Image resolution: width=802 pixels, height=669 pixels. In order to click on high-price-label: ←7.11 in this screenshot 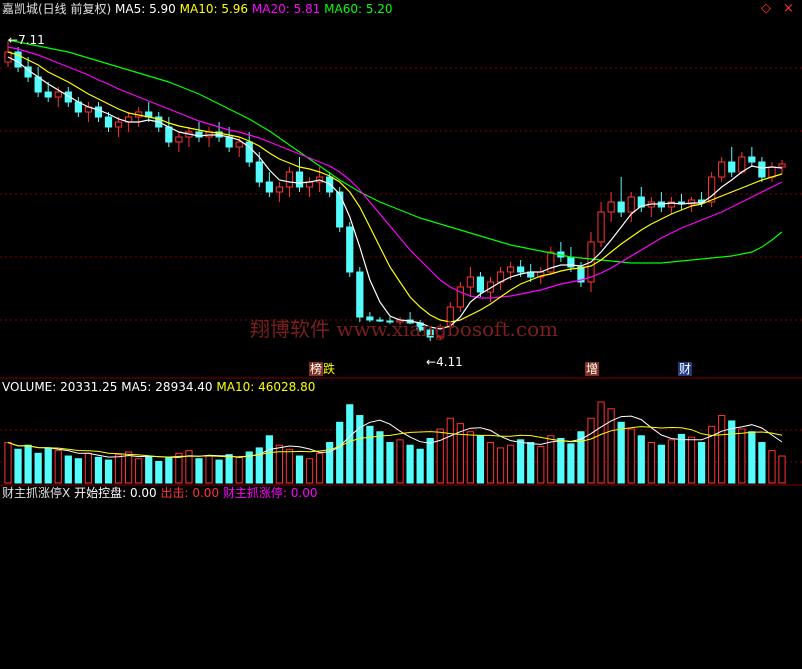, I will do `click(26, 40)`.